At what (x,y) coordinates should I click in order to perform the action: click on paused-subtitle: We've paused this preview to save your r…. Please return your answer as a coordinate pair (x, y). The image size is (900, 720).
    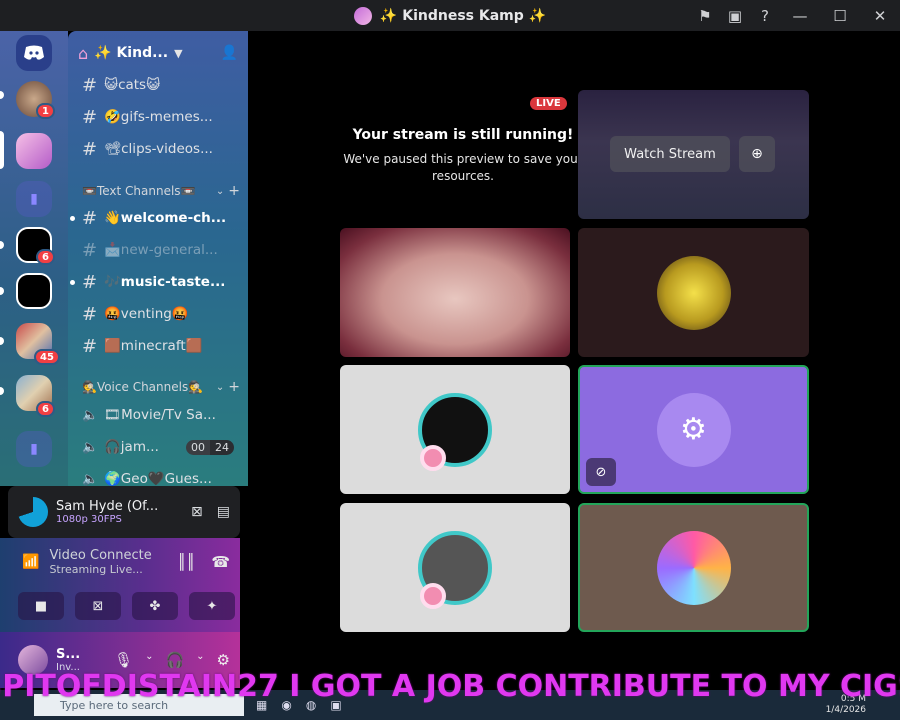
    Looking at the image, I should click on (463, 167).